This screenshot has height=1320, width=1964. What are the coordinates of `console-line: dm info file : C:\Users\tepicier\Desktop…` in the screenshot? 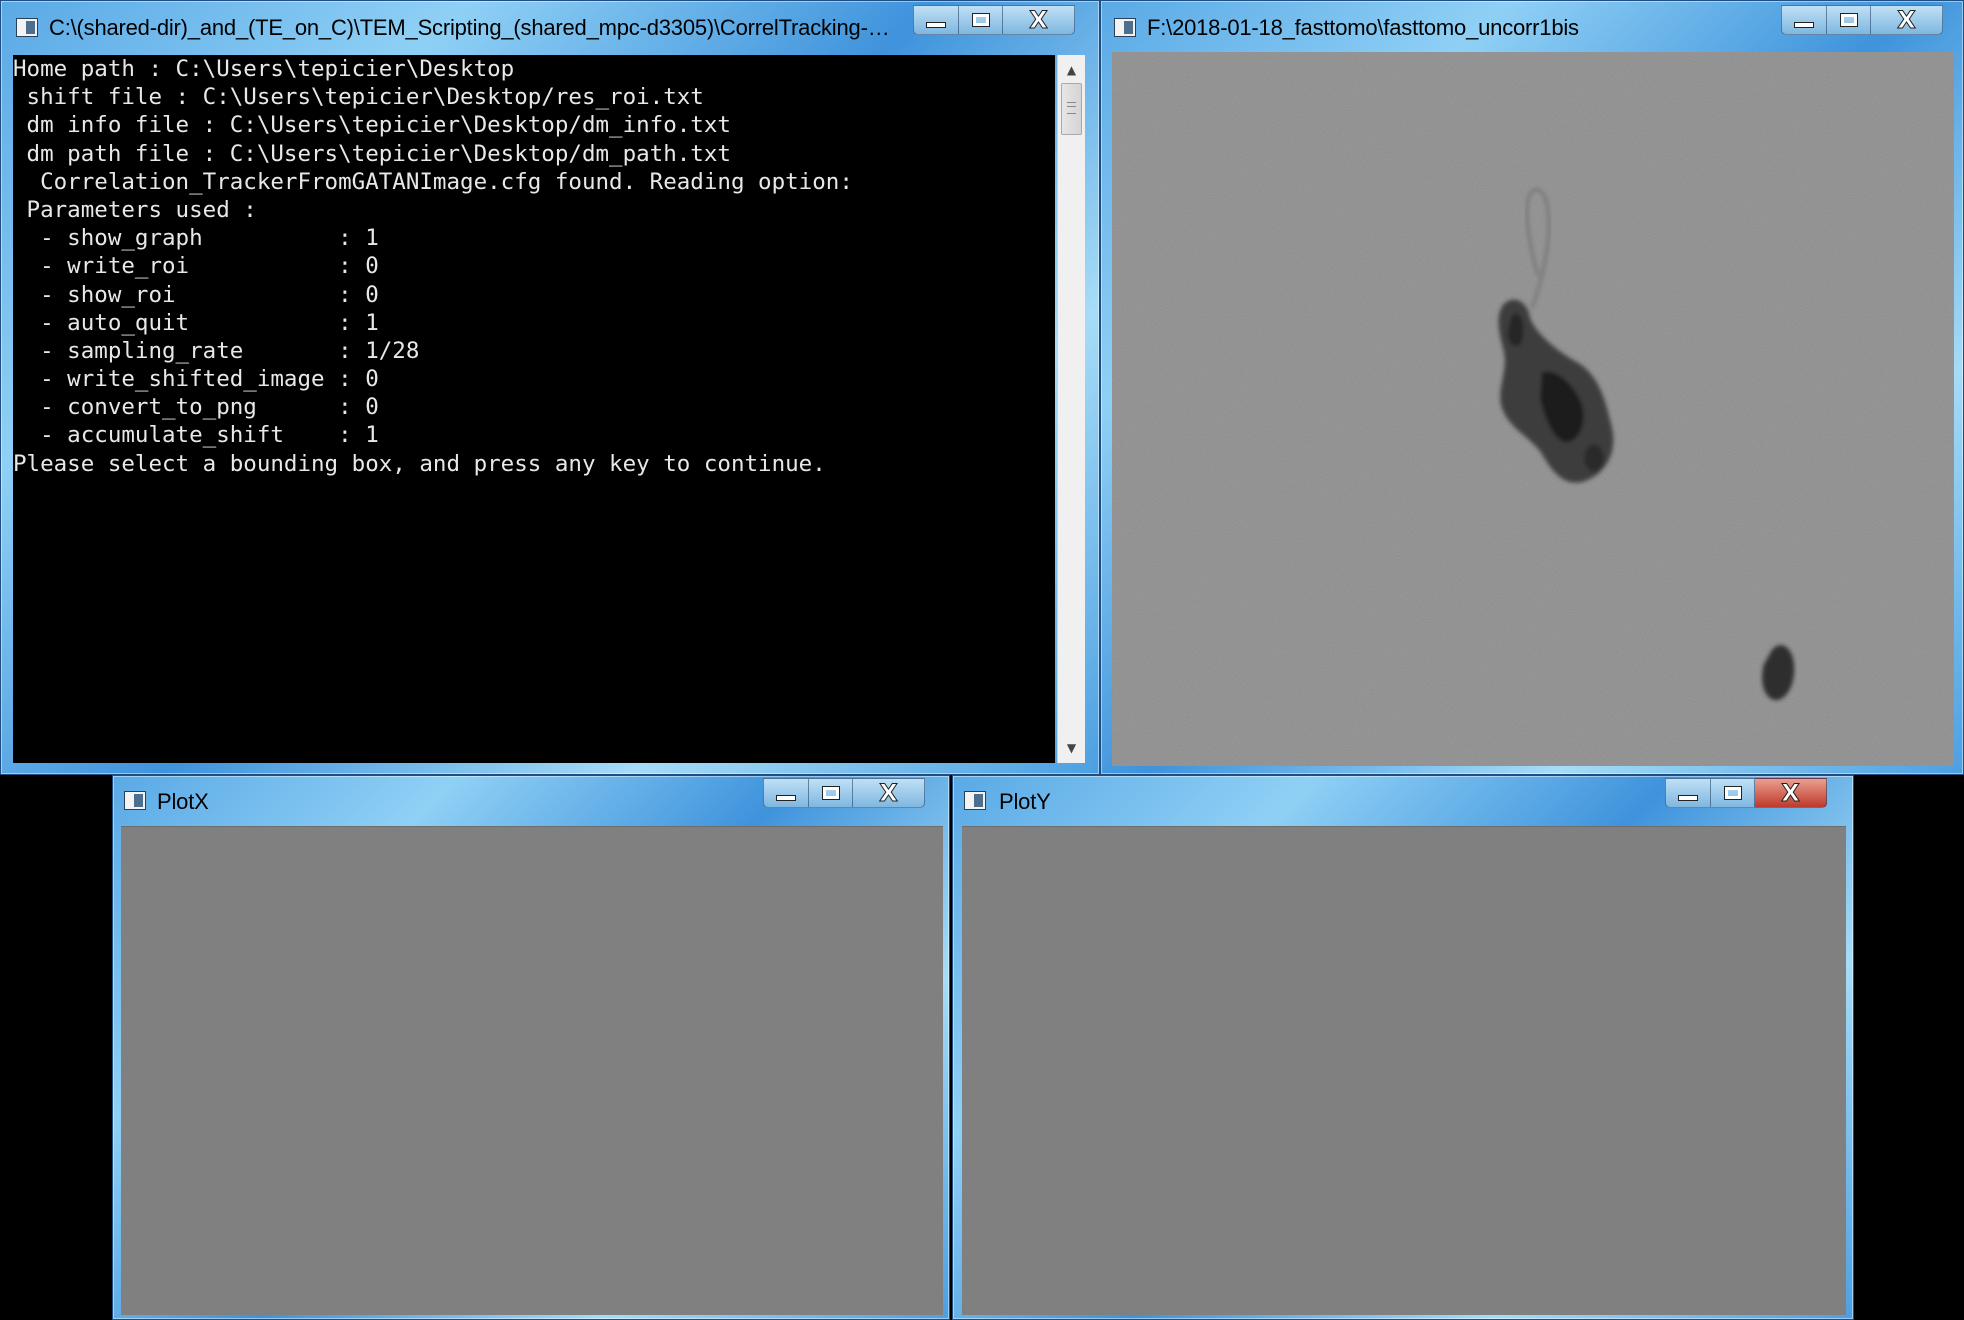 It's located at (372, 125).